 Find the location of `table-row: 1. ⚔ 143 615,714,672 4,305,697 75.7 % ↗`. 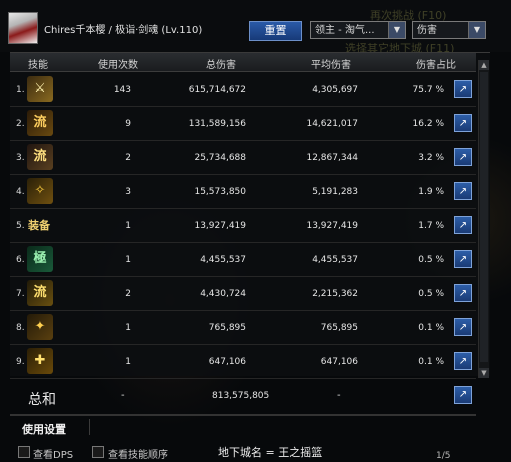

table-row: 1. ⚔ 143 615,714,672 4,305,697 75.7 % ↗ is located at coordinates (243, 90).